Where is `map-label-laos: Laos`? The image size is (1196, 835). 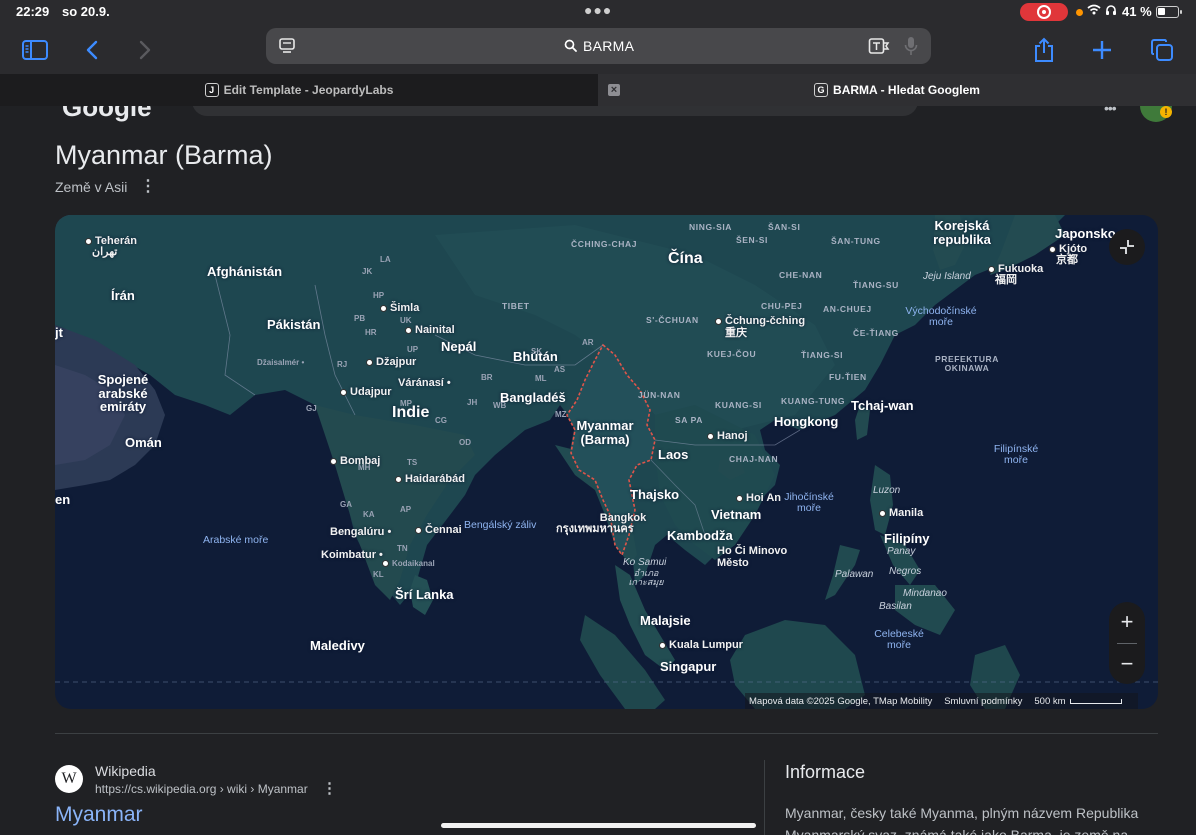
map-label-laos: Laos is located at coordinates (673, 455).